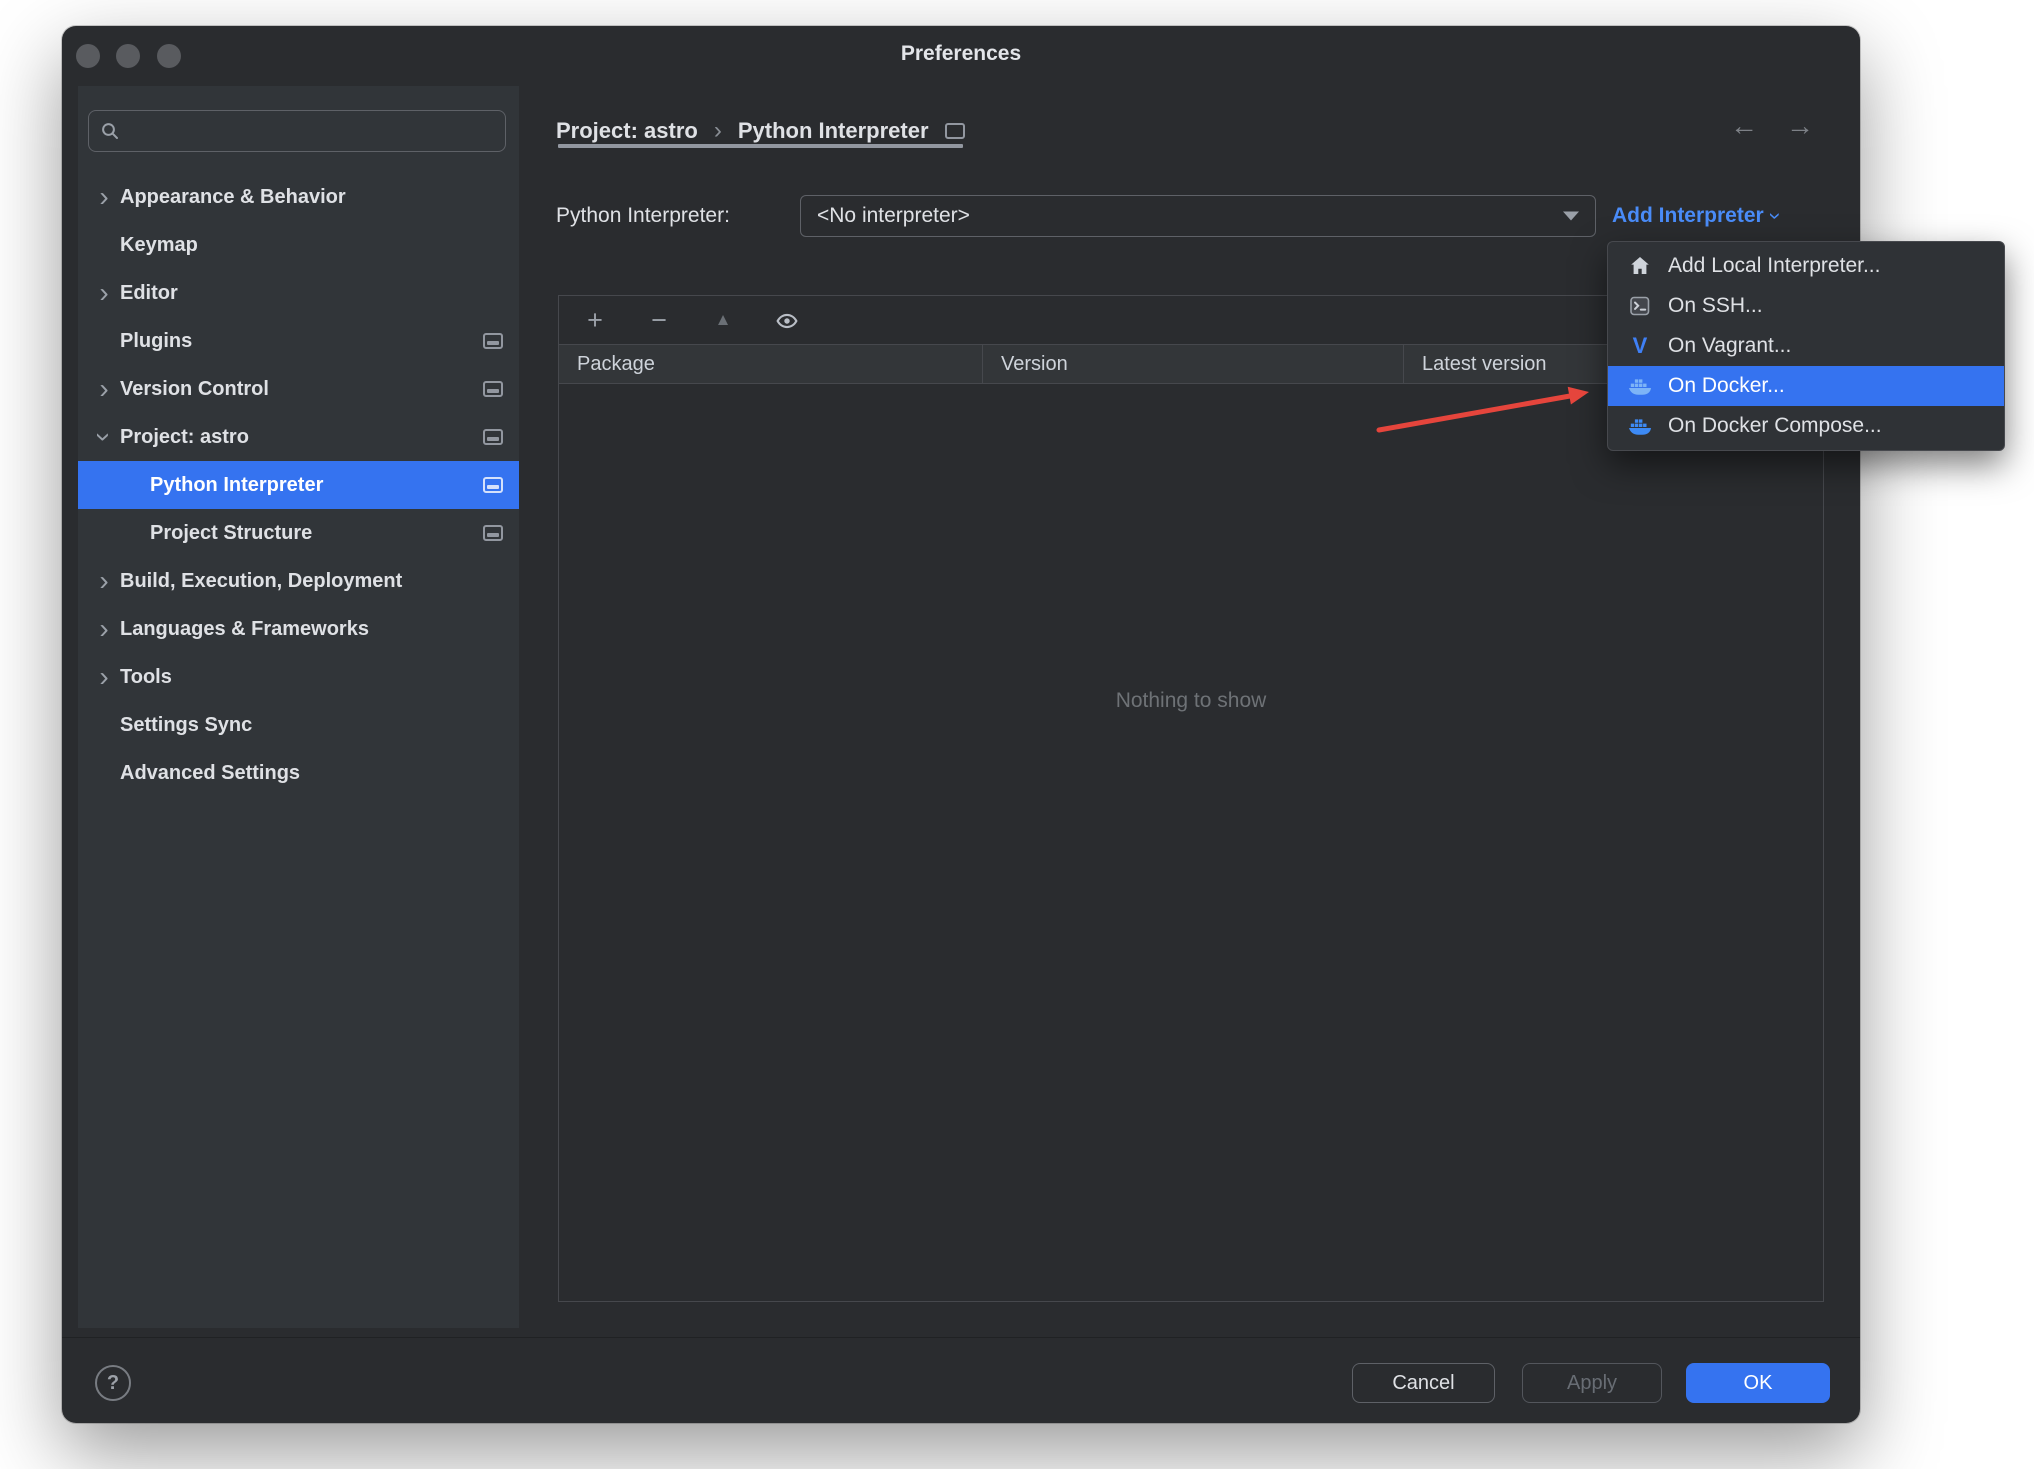 This screenshot has height=1469, width=2034. Describe the element at coordinates (298, 389) in the screenshot. I see `sidebar-item-version-control: Version Control` at that location.